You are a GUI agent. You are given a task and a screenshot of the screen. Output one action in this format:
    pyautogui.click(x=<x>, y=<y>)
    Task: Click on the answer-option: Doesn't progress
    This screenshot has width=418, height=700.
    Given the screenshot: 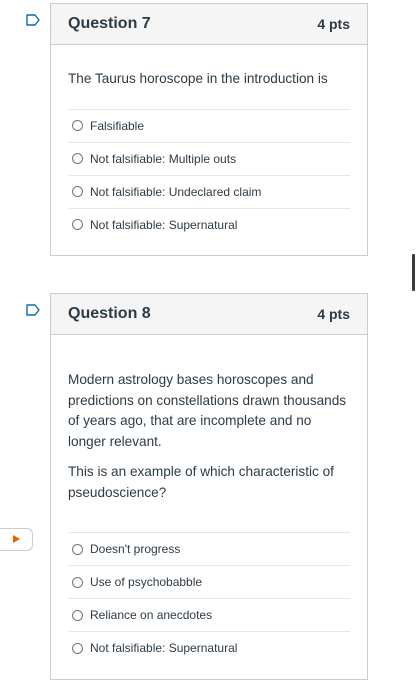 What is the action you would take?
    pyautogui.click(x=209, y=549)
    